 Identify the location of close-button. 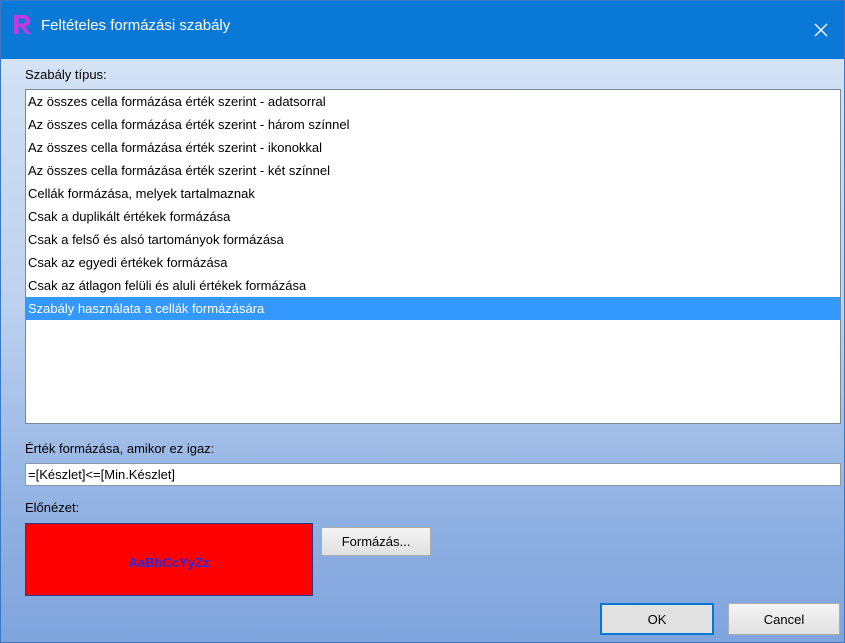
(821, 30).